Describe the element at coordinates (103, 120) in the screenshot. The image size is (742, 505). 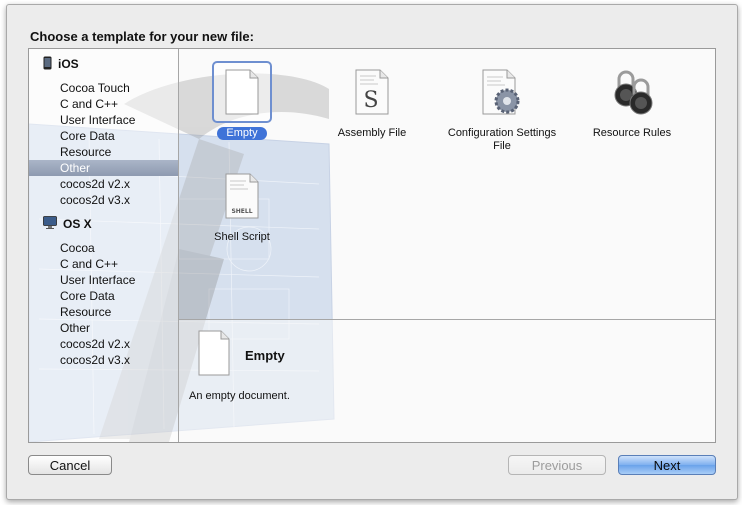
I see `sidebar-item-ios-user-interface: User Interface` at that location.